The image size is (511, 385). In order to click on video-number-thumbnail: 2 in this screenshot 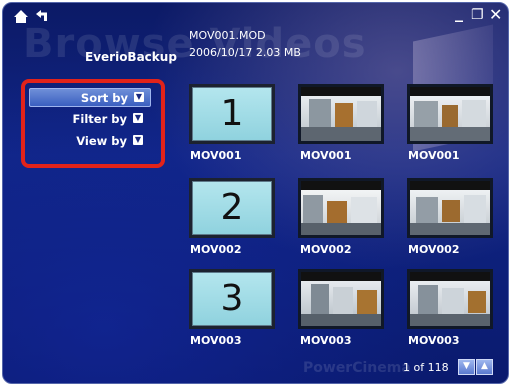, I will do `click(232, 208)`.